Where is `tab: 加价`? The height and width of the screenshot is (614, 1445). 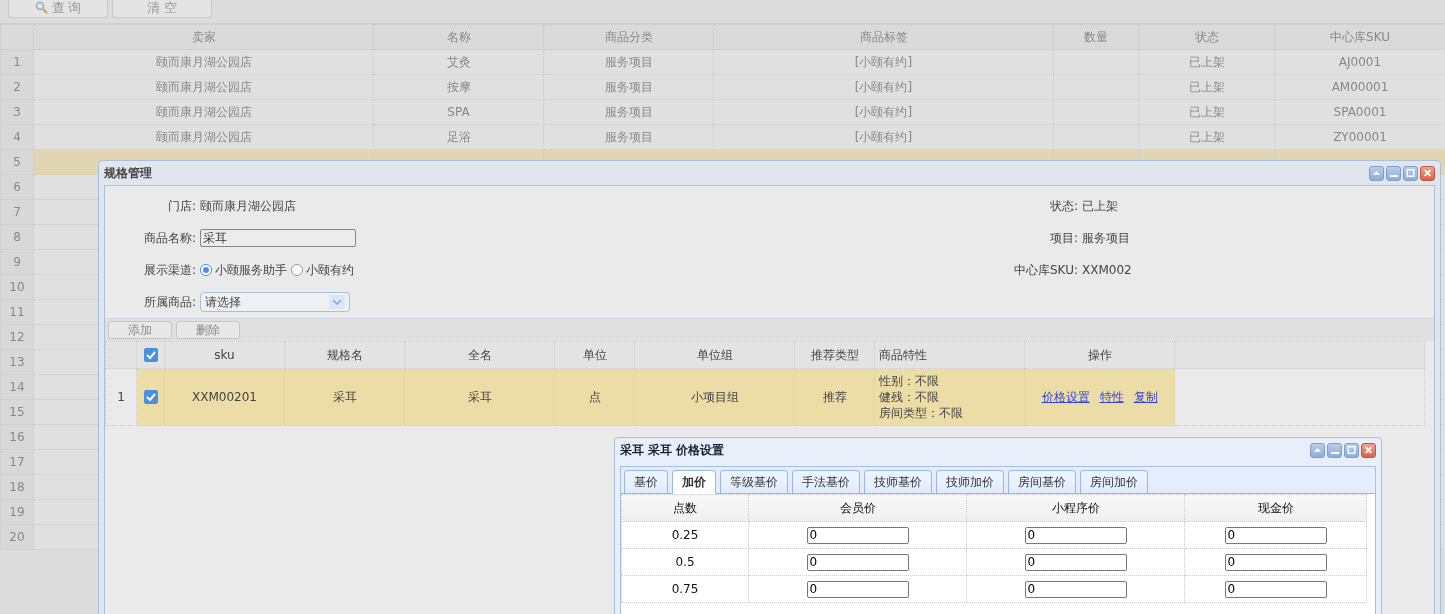
tab: 加价 is located at coordinates (694, 482).